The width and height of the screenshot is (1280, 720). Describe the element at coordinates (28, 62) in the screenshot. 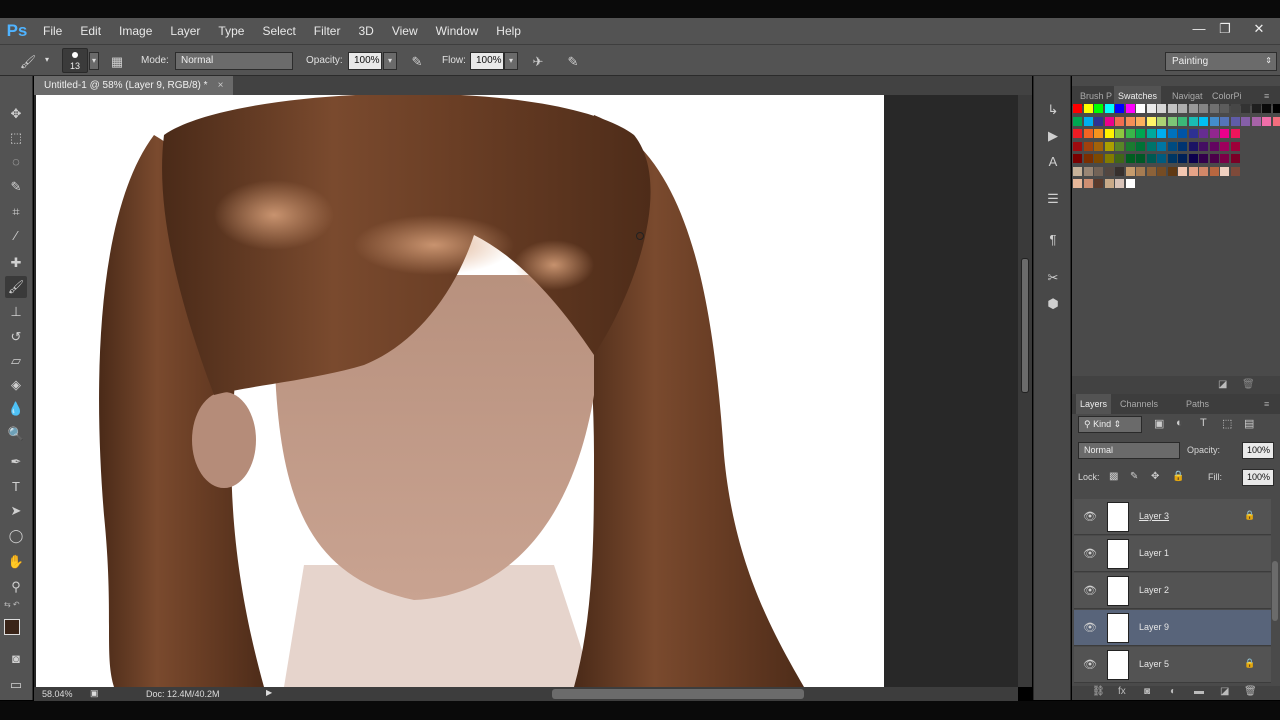

I see `brush-tool-icon: 🖌` at that location.